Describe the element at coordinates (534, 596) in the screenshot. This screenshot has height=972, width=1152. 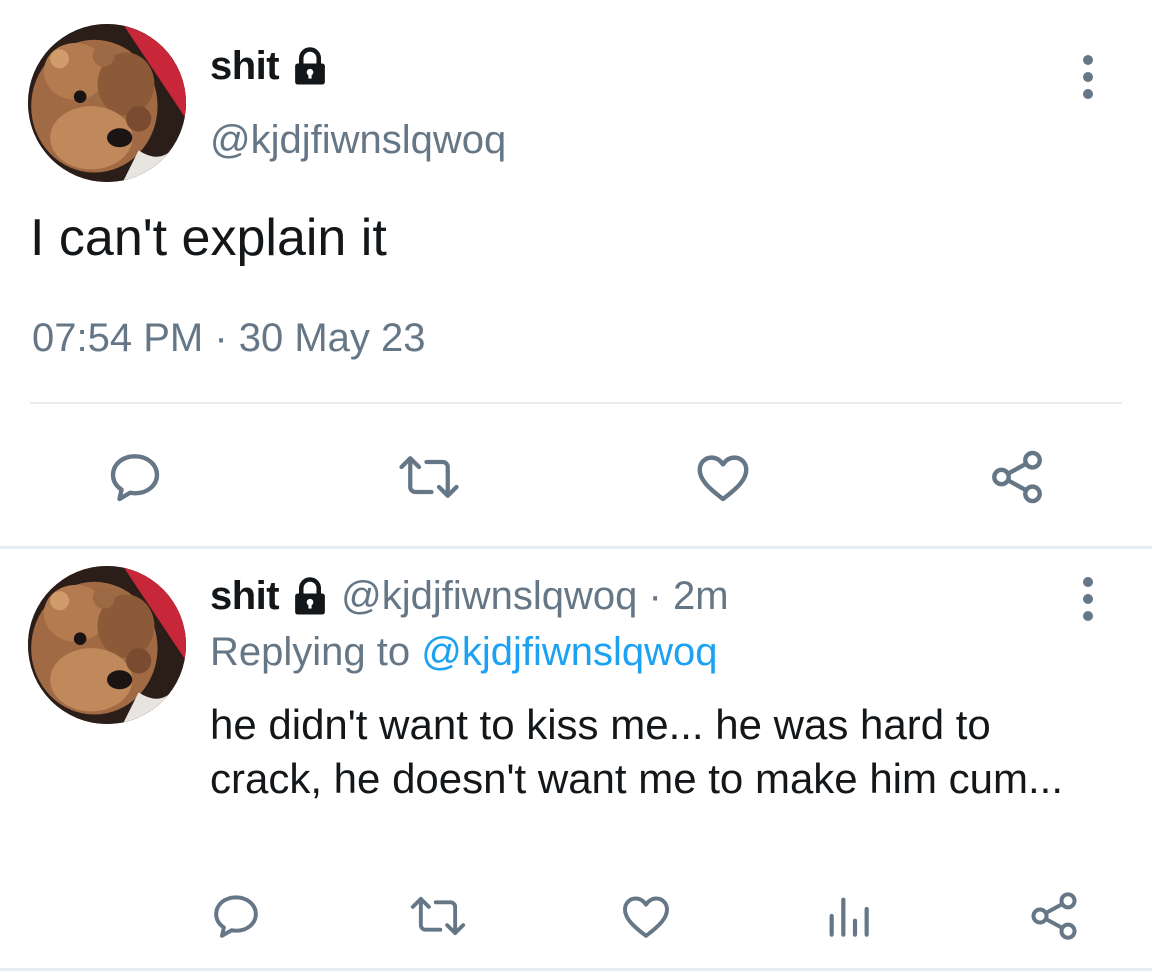
I see `author-handle-time: @kjdjfiwnslqwoq · 2m` at that location.